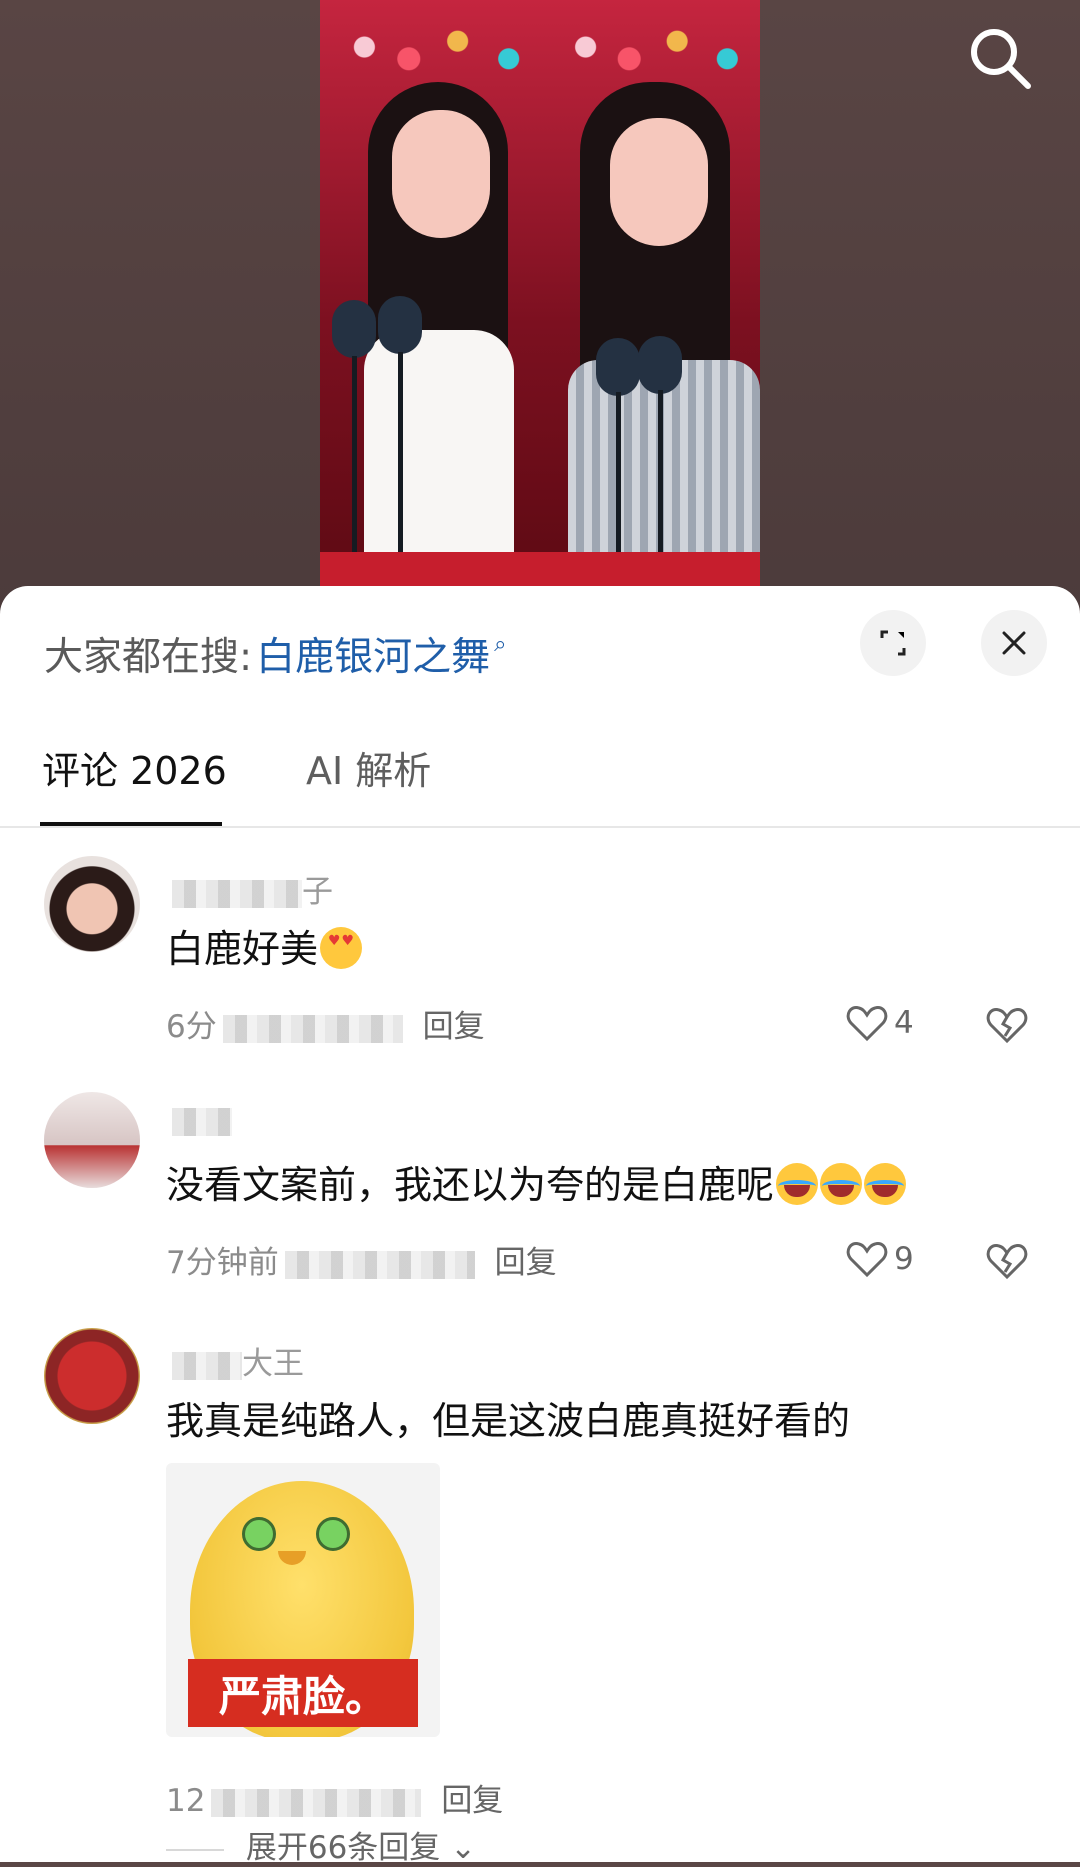 This screenshot has width=1080, height=1867. I want to click on comment-text: 我真是纯路人，但是这波白鹿真挺好看的, so click(508, 1421).